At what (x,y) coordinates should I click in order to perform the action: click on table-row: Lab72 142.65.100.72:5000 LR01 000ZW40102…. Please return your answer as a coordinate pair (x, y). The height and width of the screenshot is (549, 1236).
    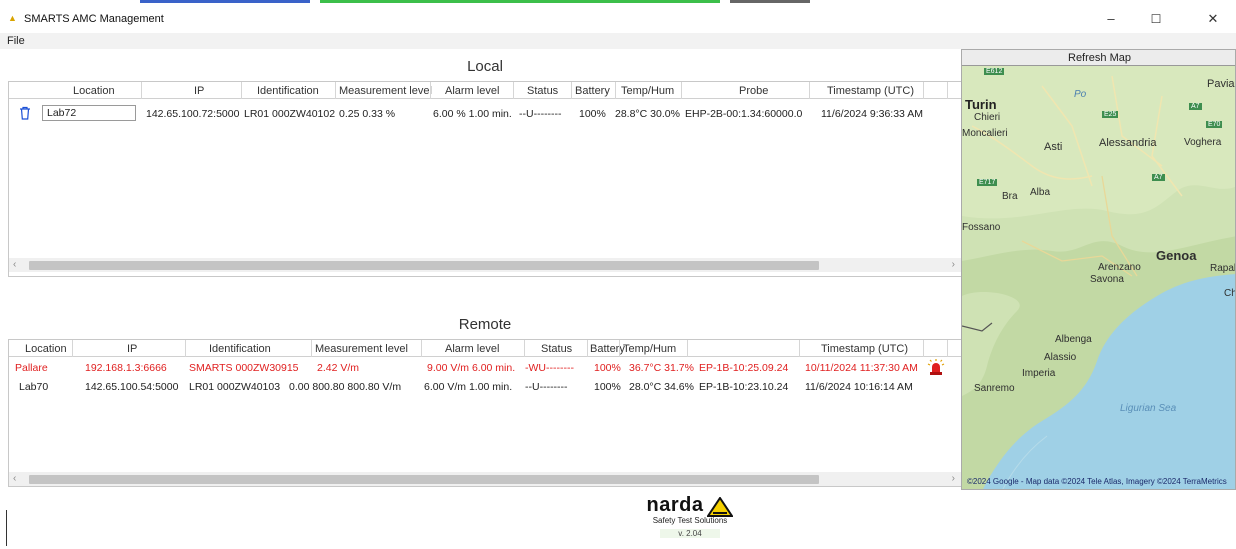
    Looking at the image, I should click on (484, 114).